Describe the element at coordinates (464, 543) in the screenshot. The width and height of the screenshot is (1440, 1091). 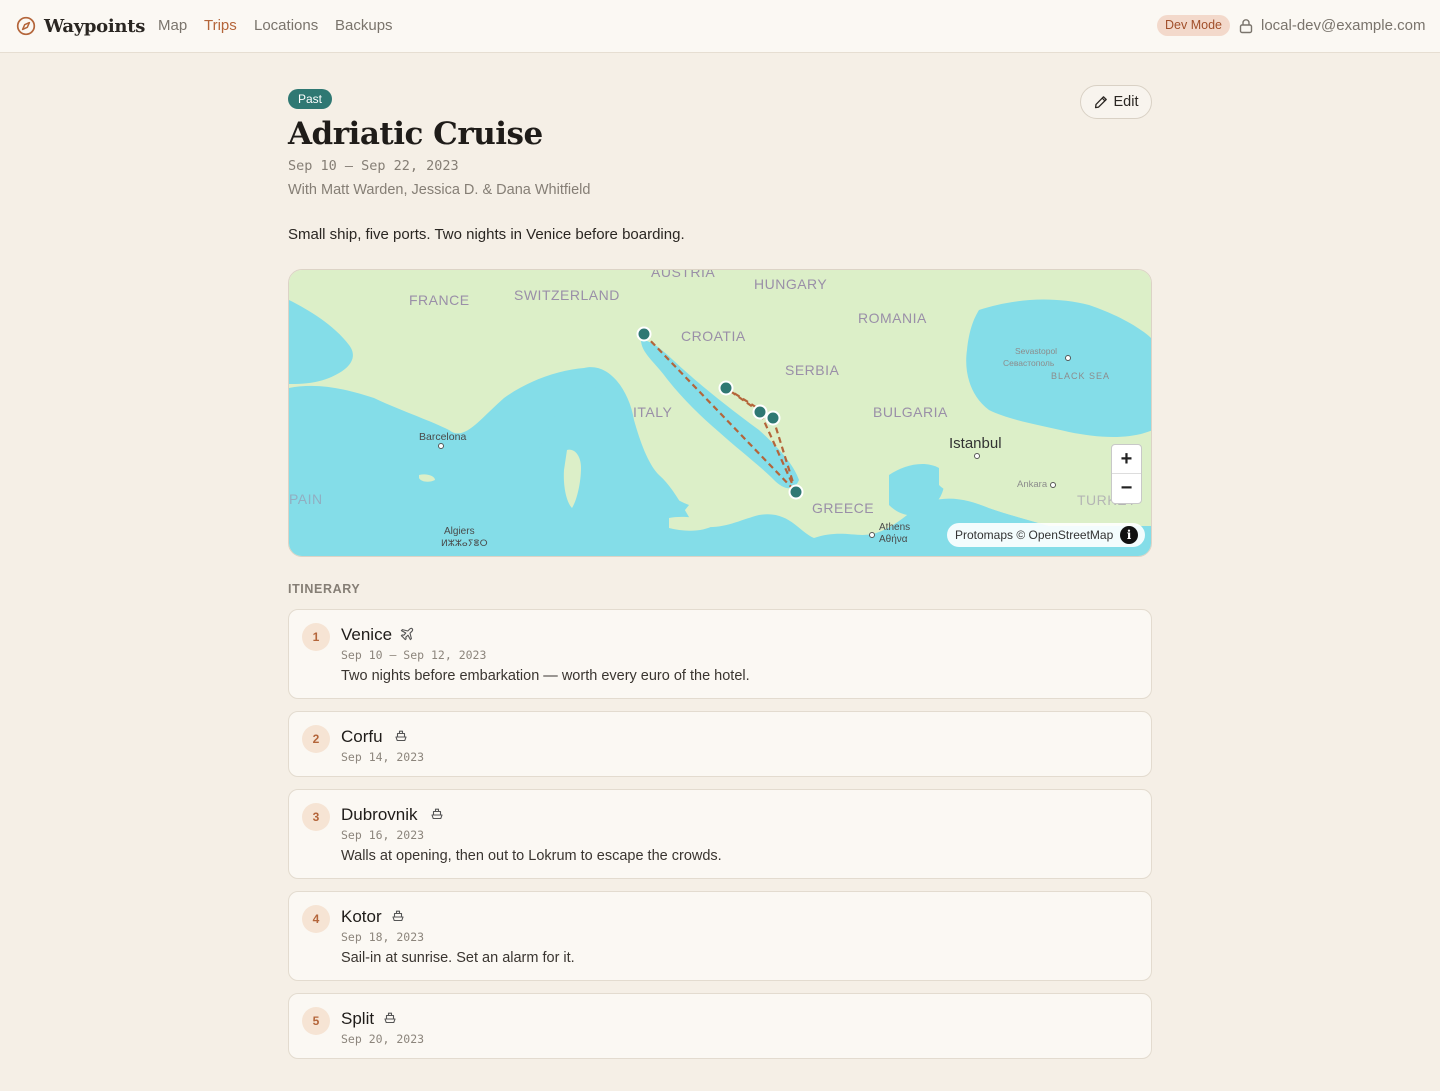
I see `label-algiers-tifinagh: ⵍⵣⵣⴰⵢⴻⵔ` at that location.